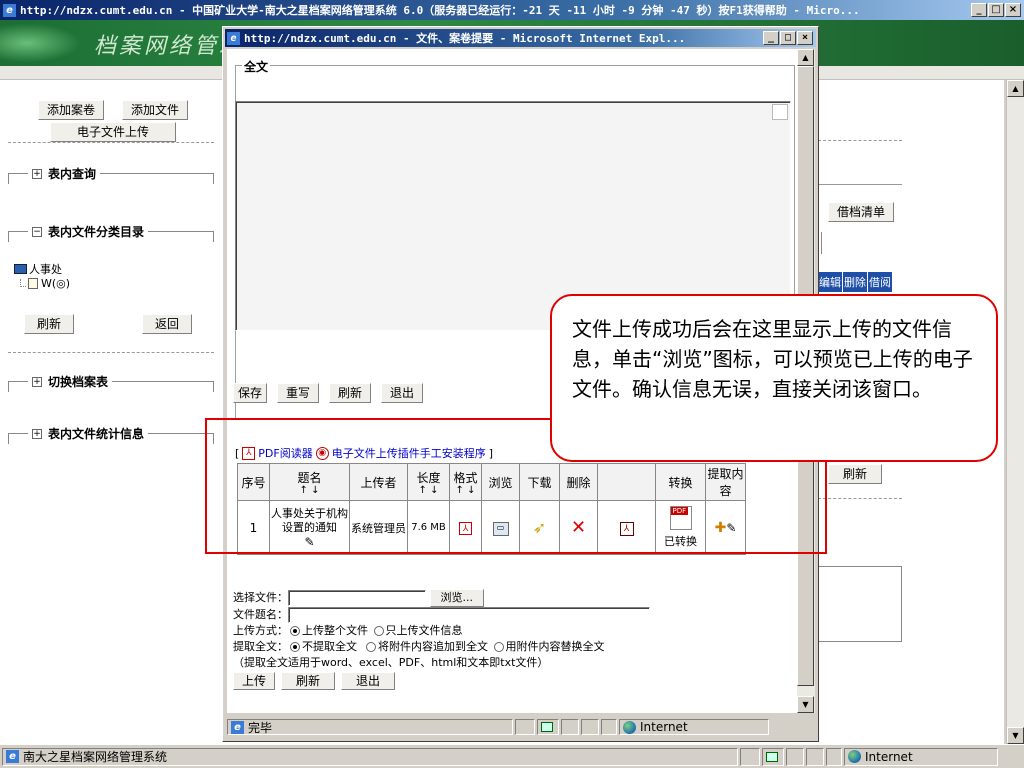 The height and width of the screenshot is (768, 1024). I want to click on main-zone: Internet, so click(889, 756).